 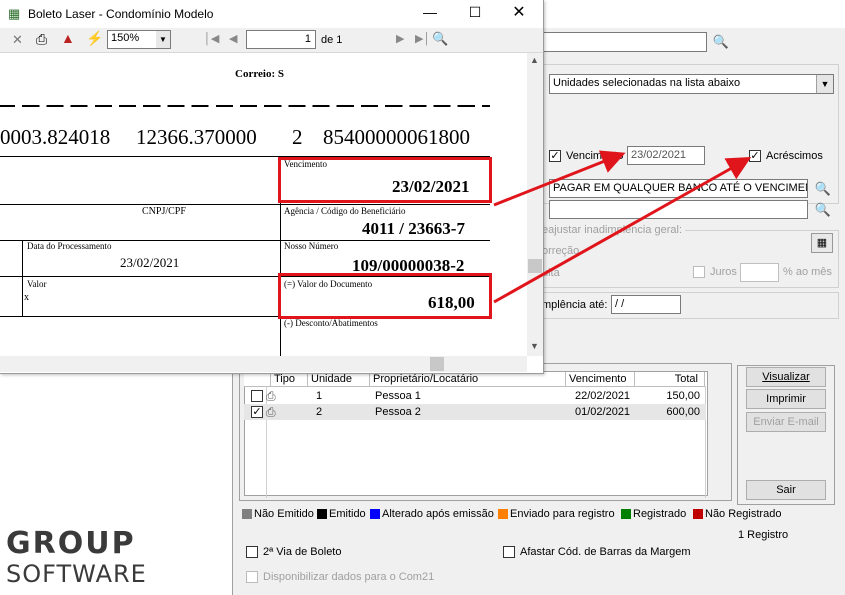 I want to click on export-icon: ▲, so click(x=68, y=38).